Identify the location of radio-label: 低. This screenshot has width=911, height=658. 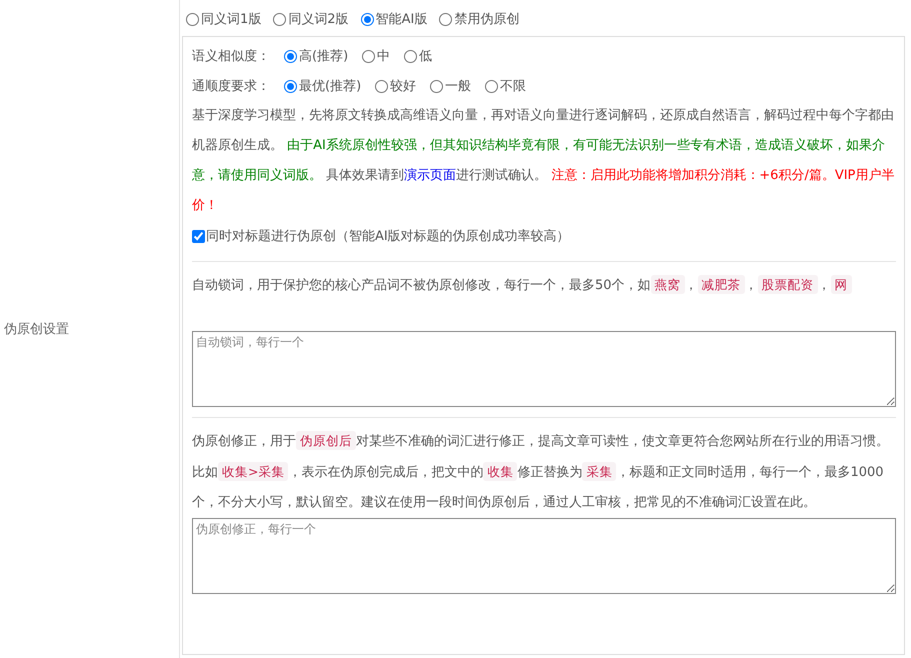
(425, 56).